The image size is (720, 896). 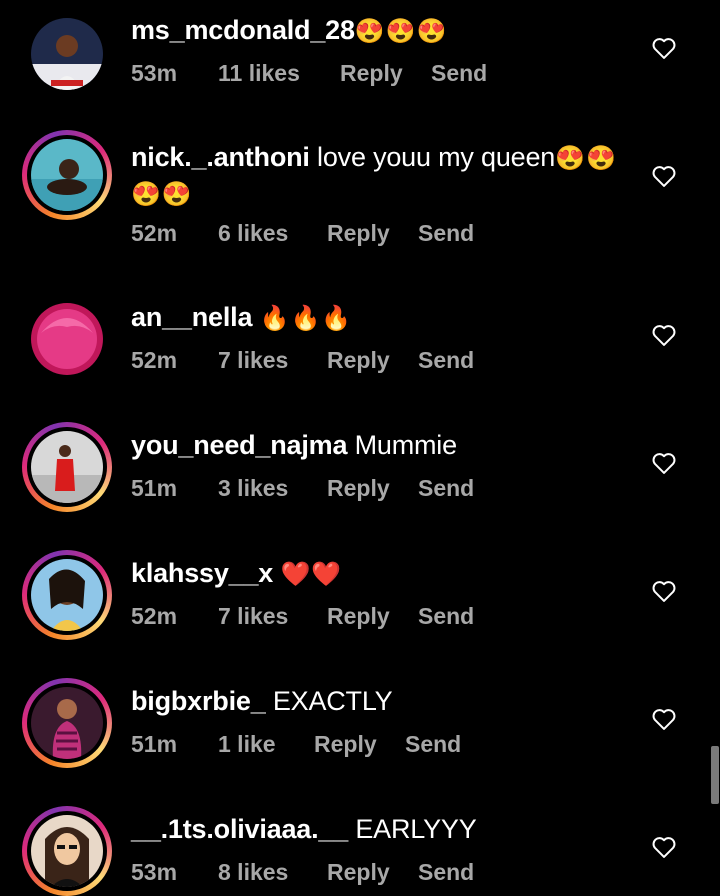 What do you see at coordinates (239, 445) in the screenshot?
I see `comment-username: you_need_najma` at bounding box center [239, 445].